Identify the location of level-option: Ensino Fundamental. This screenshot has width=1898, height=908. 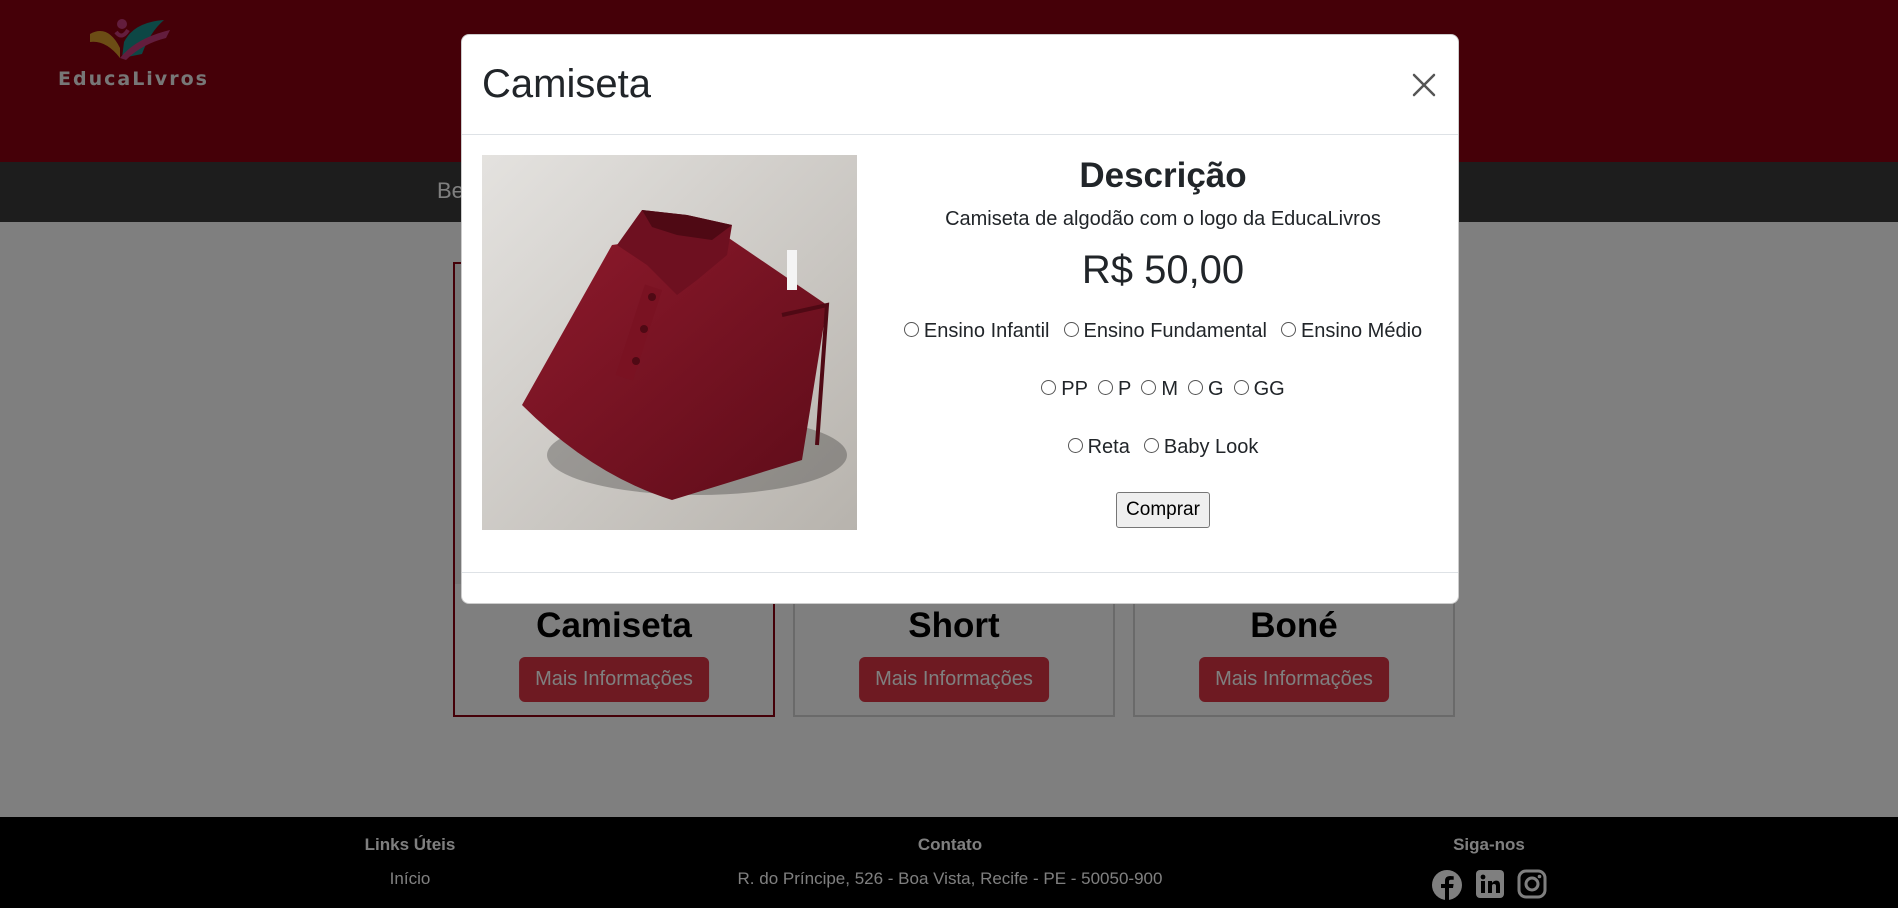
(1165, 331).